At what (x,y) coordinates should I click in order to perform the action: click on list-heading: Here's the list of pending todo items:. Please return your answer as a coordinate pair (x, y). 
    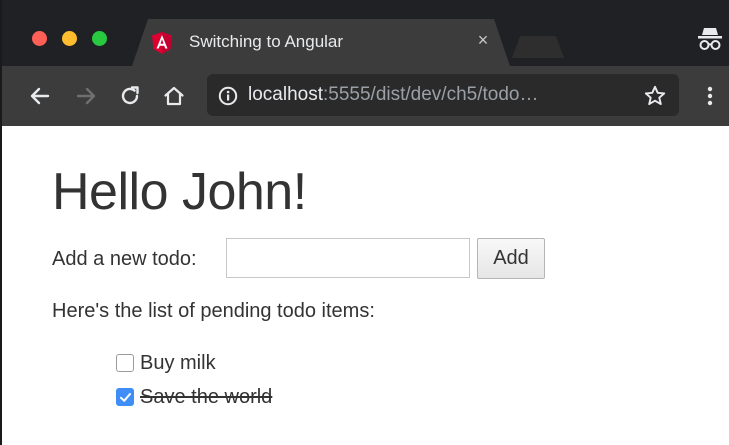
    Looking at the image, I should click on (213, 311).